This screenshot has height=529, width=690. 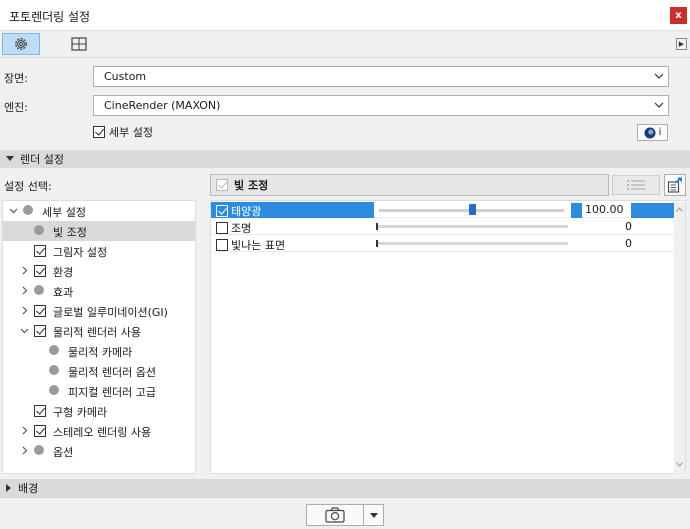 I want to click on tree-item: 스테레오 렌더링 사용, so click(x=99, y=431).